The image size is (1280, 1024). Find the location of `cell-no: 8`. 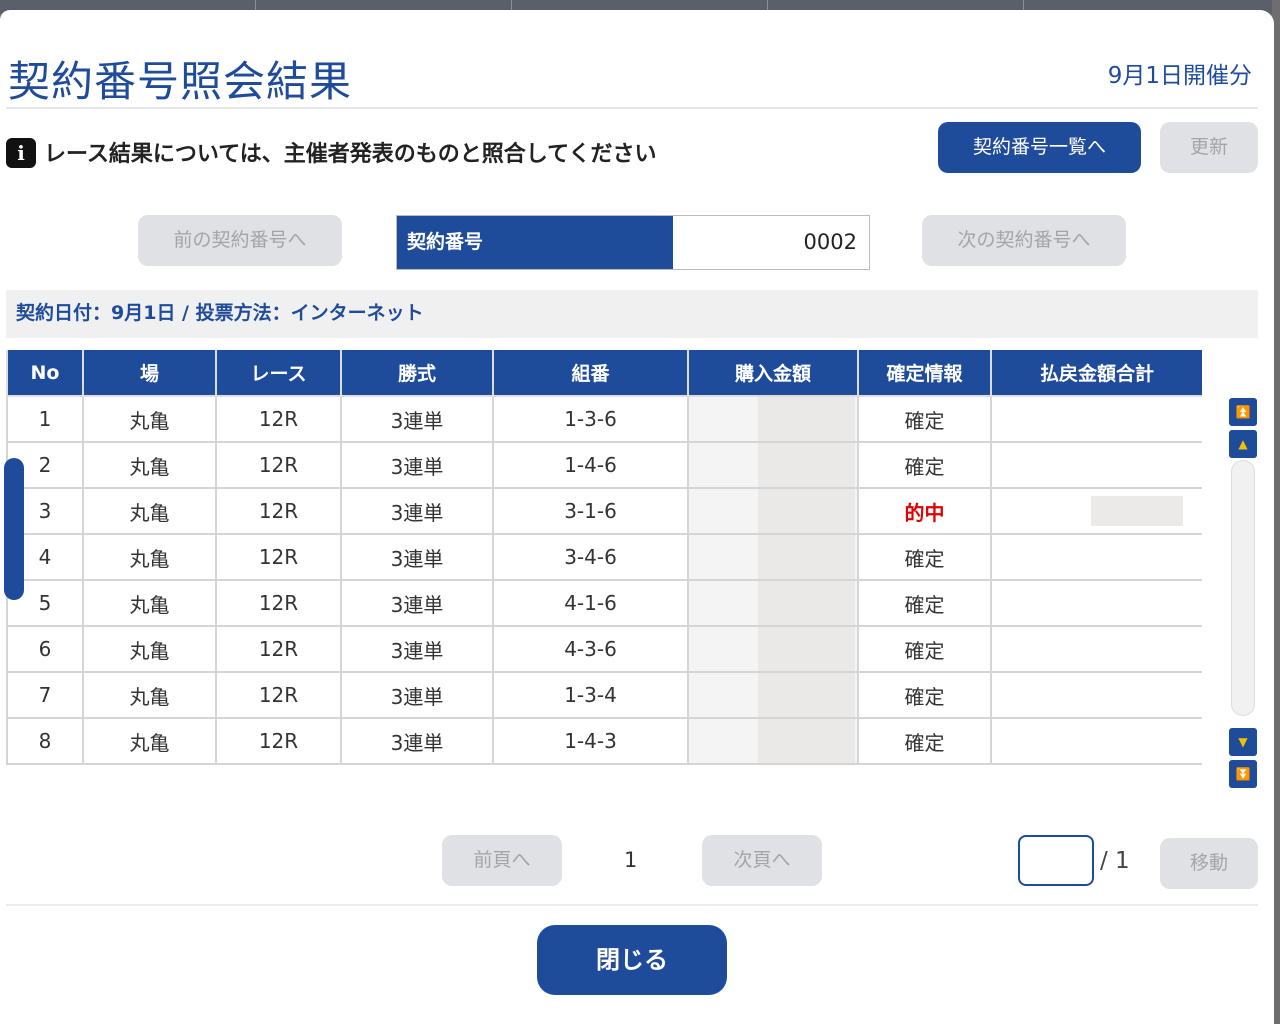

cell-no: 8 is located at coordinates (45, 741).